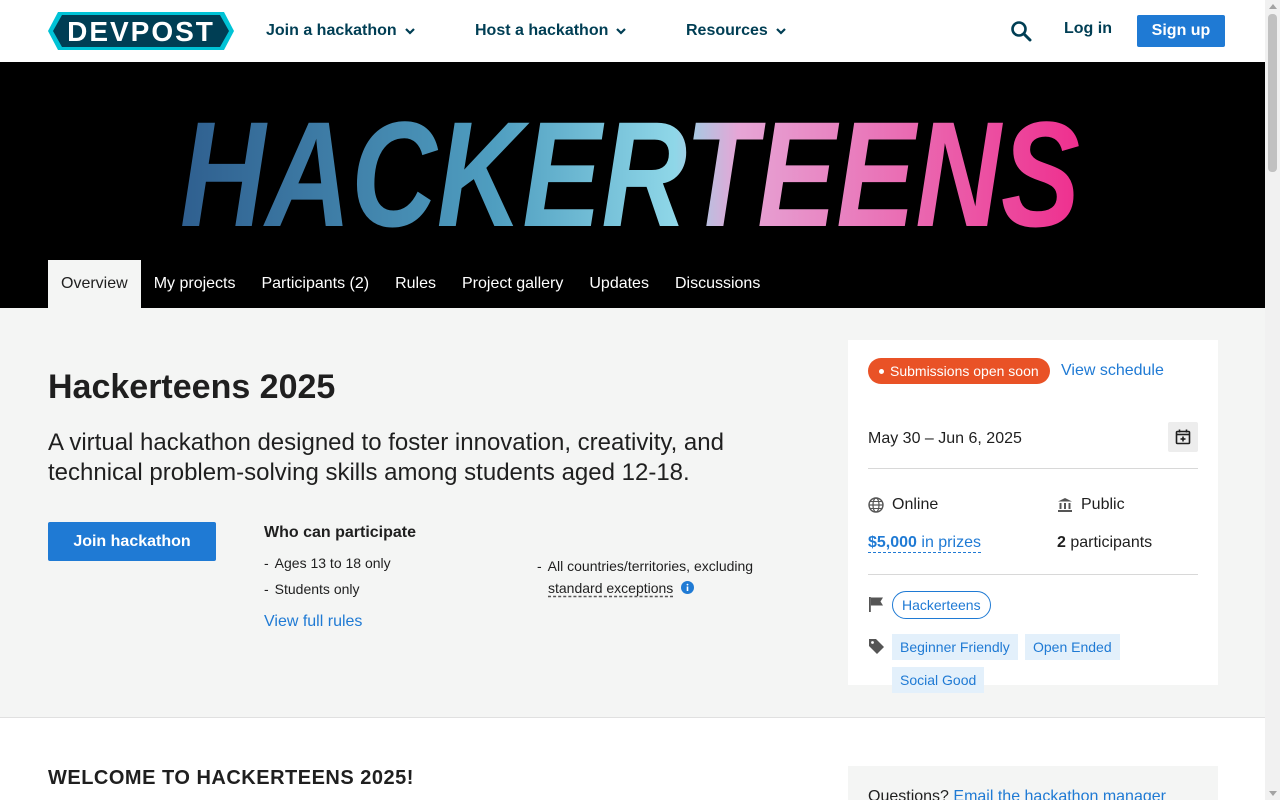  Describe the element at coordinates (1112, 371) in the screenshot. I see `view-schedule-link: View schedule` at that location.